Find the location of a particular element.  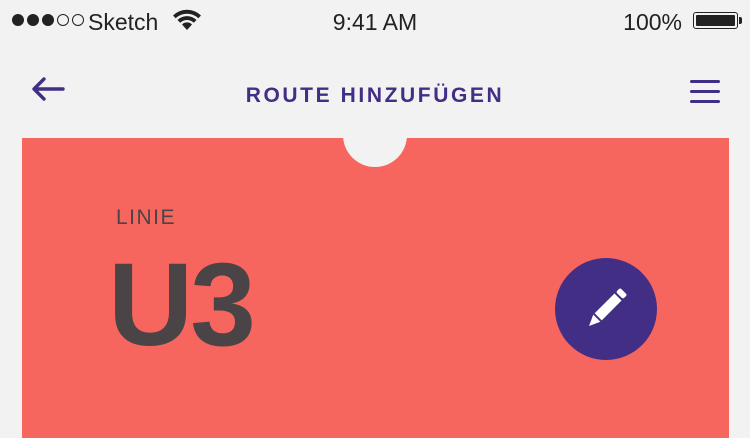

pencil-icon is located at coordinates (608, 307).